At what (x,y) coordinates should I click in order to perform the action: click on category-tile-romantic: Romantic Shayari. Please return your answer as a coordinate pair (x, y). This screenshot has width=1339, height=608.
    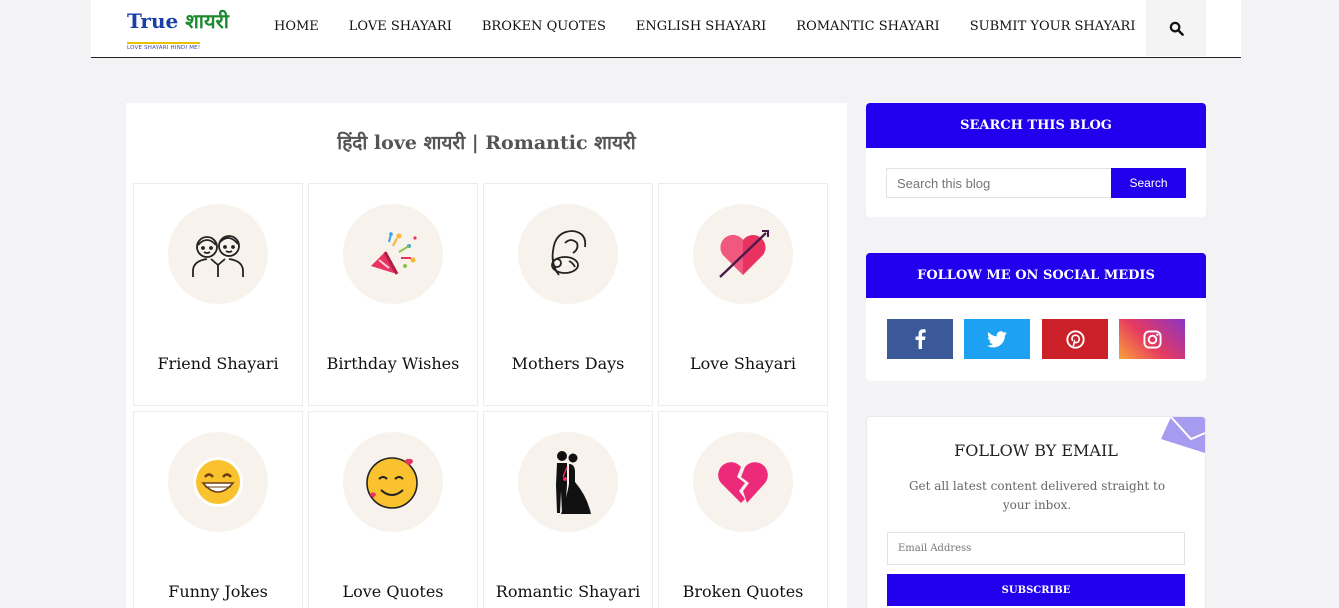
    Looking at the image, I should click on (568, 509).